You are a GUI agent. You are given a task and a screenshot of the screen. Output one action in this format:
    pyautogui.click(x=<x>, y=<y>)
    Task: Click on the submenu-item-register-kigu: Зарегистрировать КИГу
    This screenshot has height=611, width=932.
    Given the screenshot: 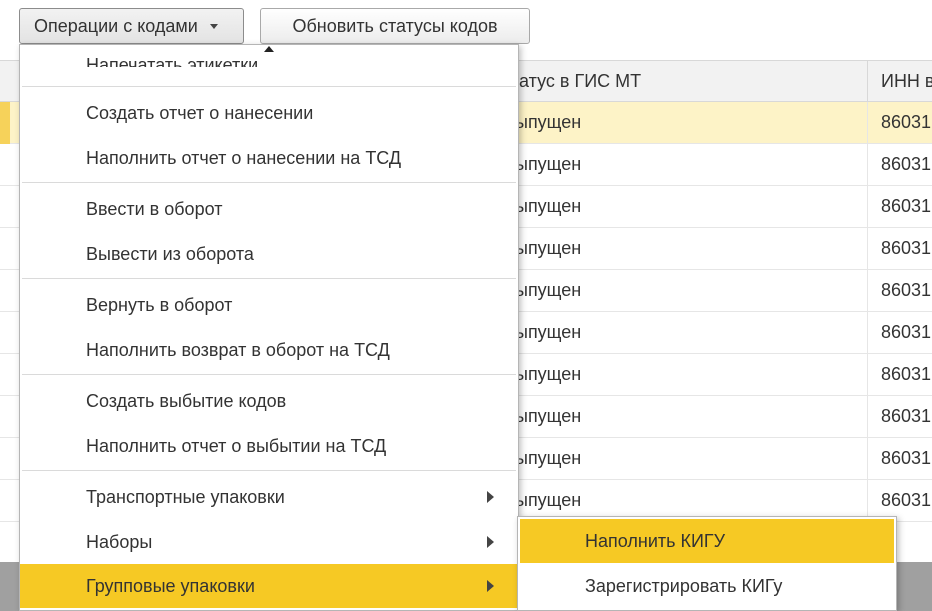 What is the action you would take?
    pyautogui.click(x=707, y=586)
    